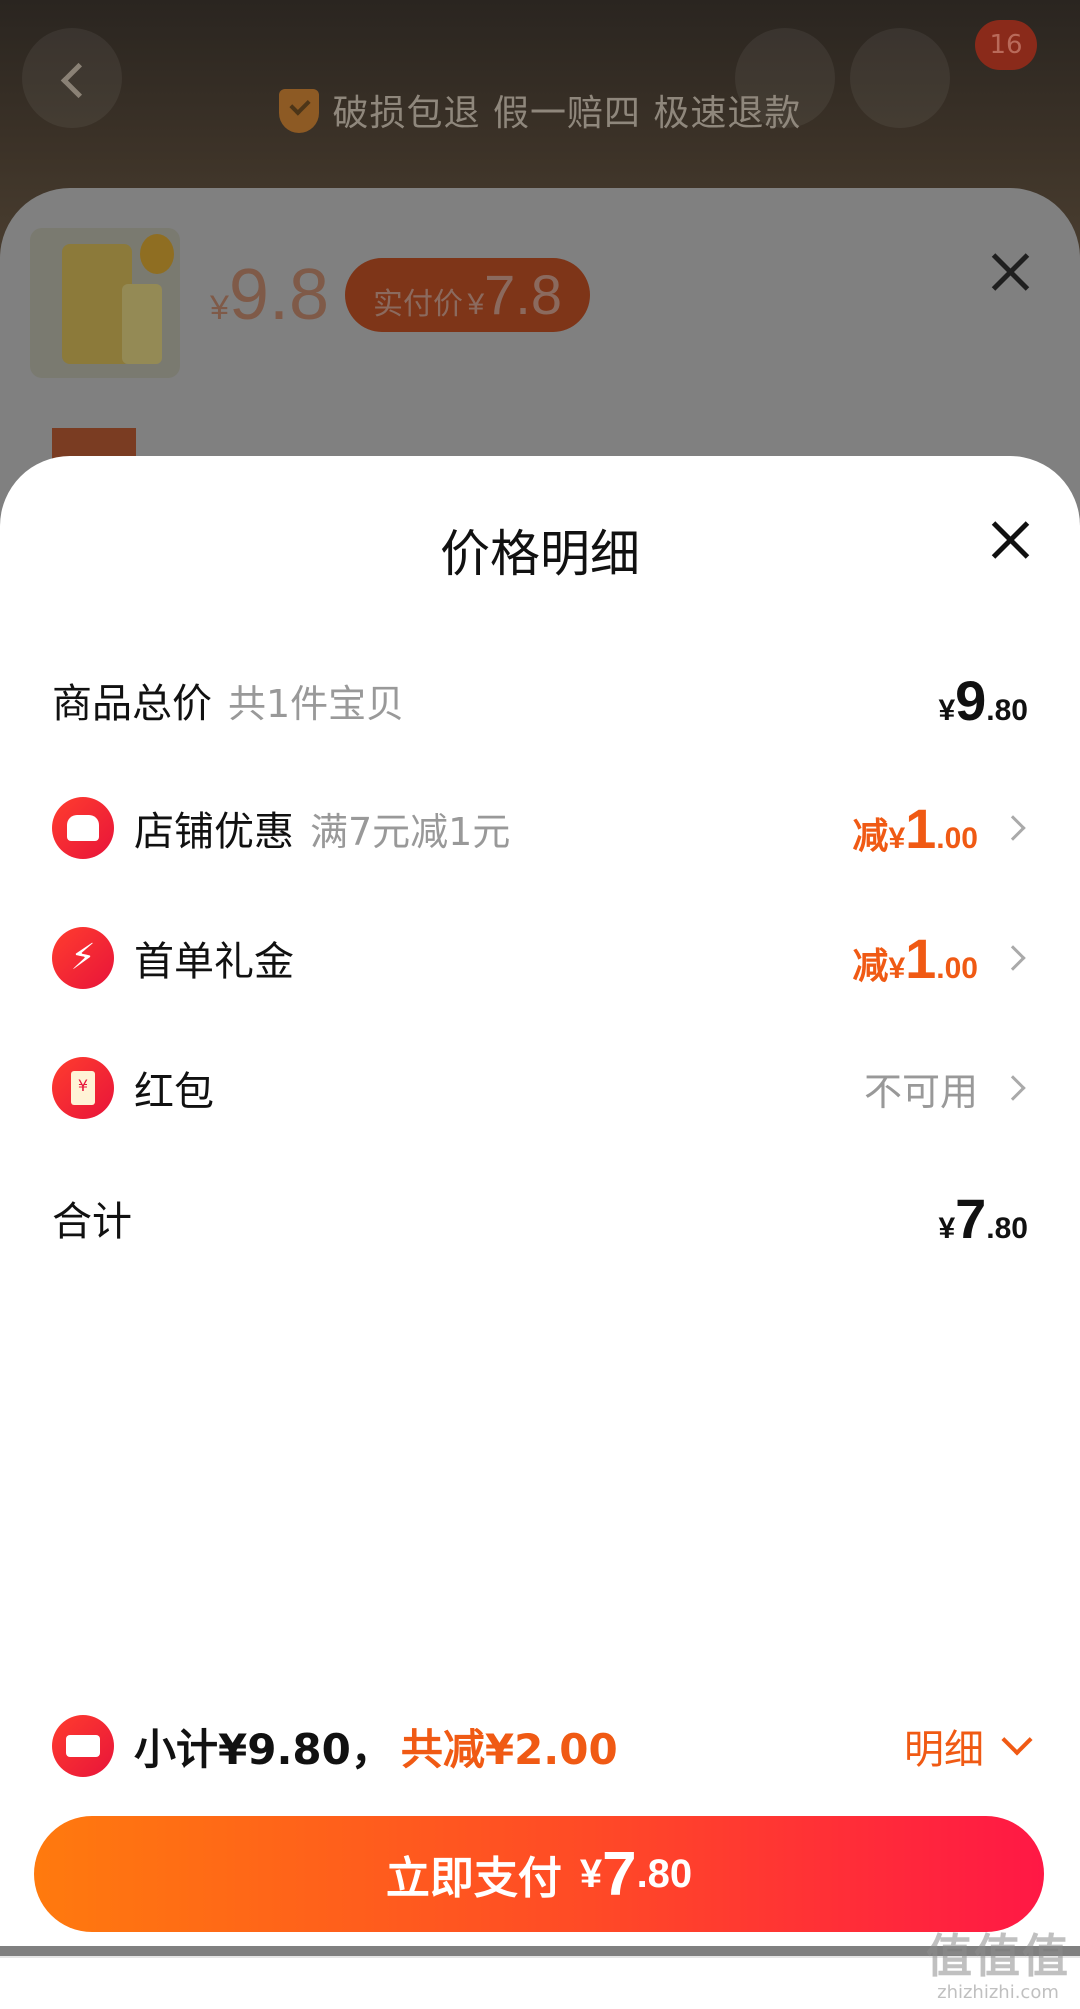  What do you see at coordinates (540, 1088) in the screenshot?
I see `row-red-envelope: ¥ 红包 不可用` at bounding box center [540, 1088].